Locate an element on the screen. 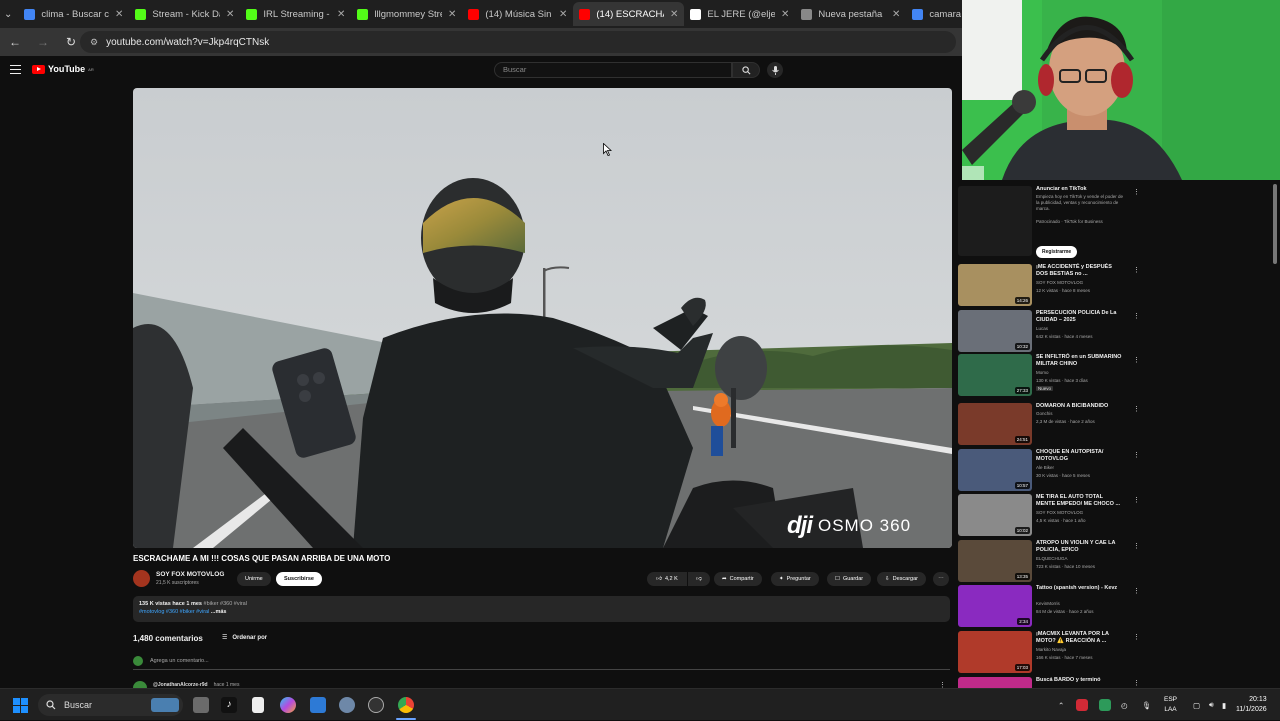 This screenshot has width=1280, height=721. video-thumbnail: 10:02 is located at coordinates (995, 515).